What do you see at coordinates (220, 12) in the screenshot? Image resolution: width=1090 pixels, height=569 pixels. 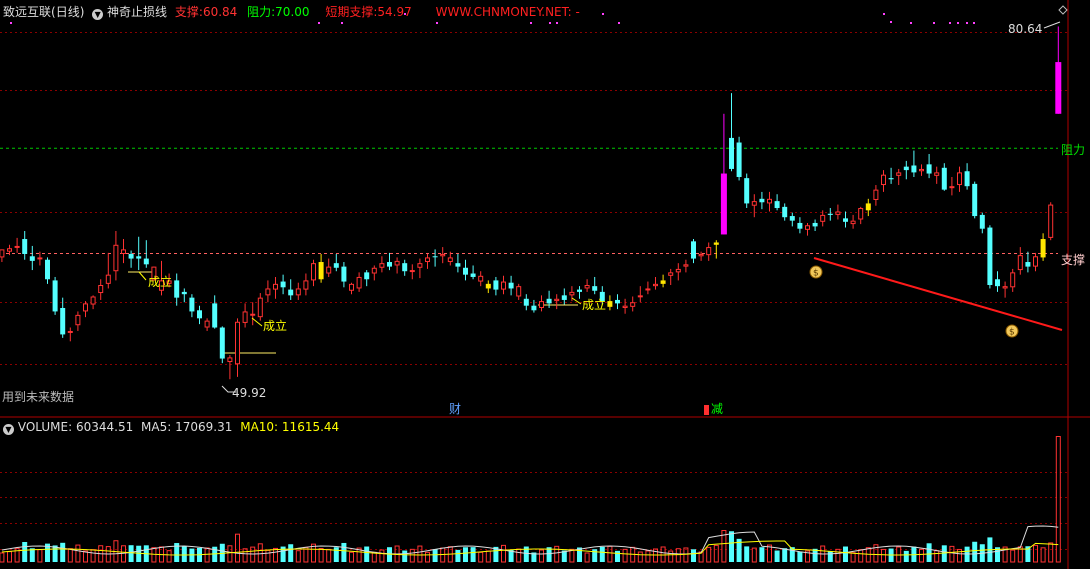 I see `support-value: 60.84` at bounding box center [220, 12].